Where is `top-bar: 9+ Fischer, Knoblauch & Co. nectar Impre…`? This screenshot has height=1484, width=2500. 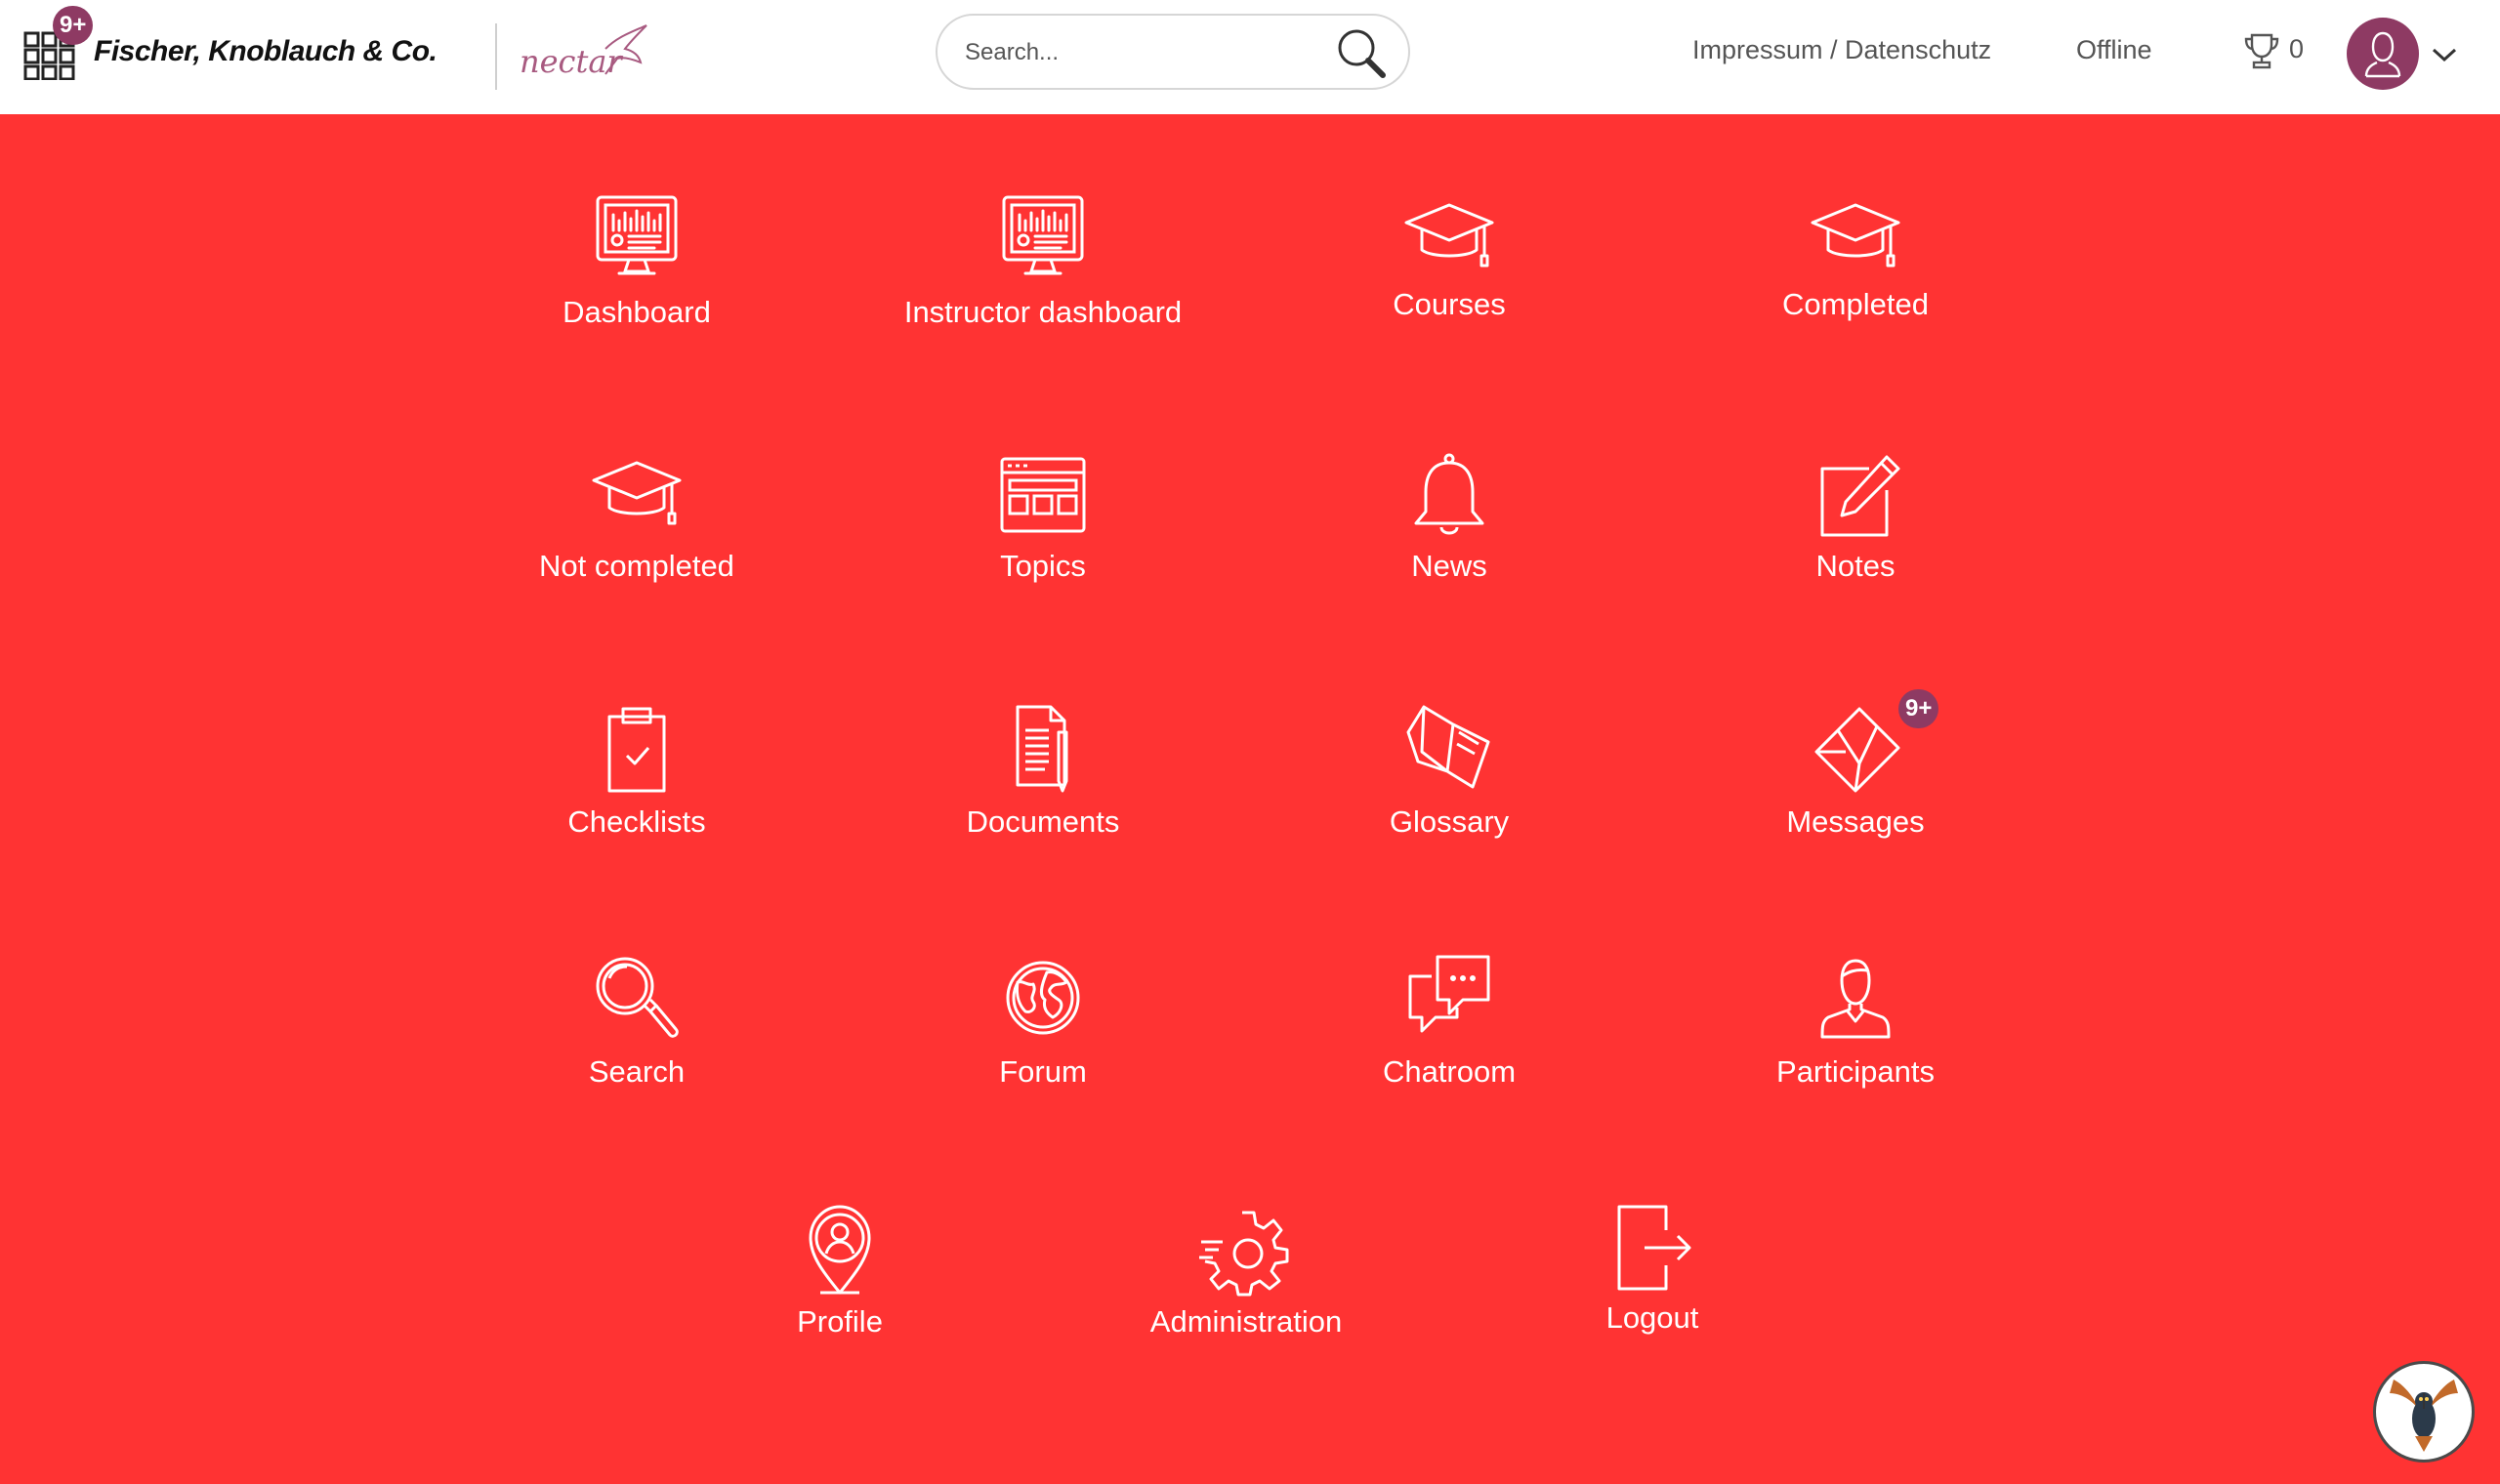 top-bar: 9+ Fischer, Knoblauch & Co. nectar Impre… is located at coordinates (1250, 57).